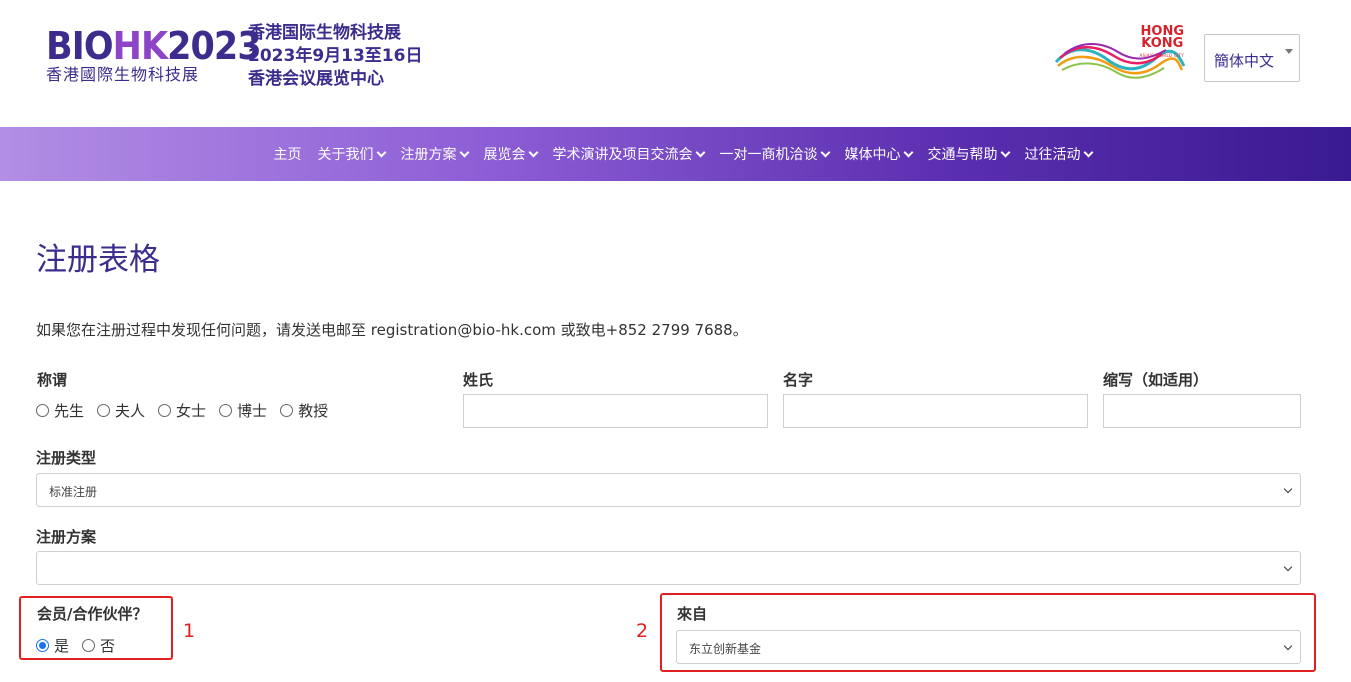 The height and width of the screenshot is (682, 1351). What do you see at coordinates (1244, 61) in the screenshot?
I see `language-label: 簡体中文` at bounding box center [1244, 61].